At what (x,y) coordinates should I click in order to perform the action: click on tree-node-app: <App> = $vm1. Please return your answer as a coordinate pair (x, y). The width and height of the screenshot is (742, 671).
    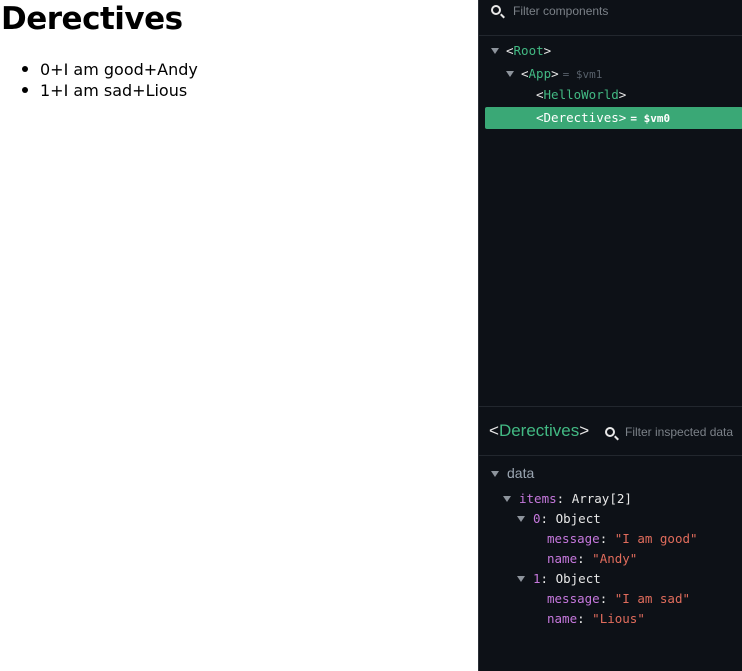
    Looking at the image, I should click on (610, 74).